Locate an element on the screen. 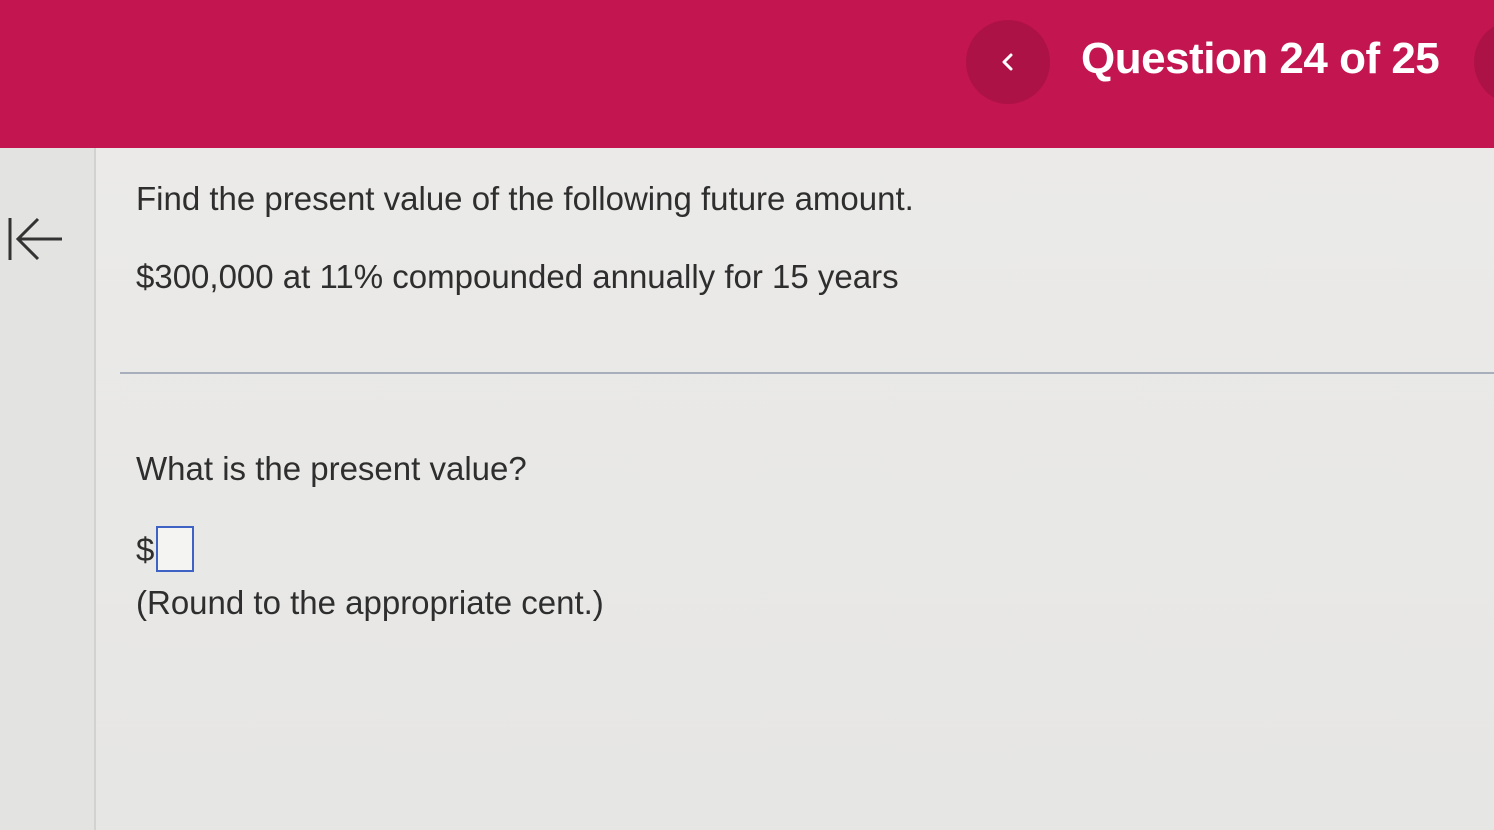  divider is located at coordinates (807, 373).